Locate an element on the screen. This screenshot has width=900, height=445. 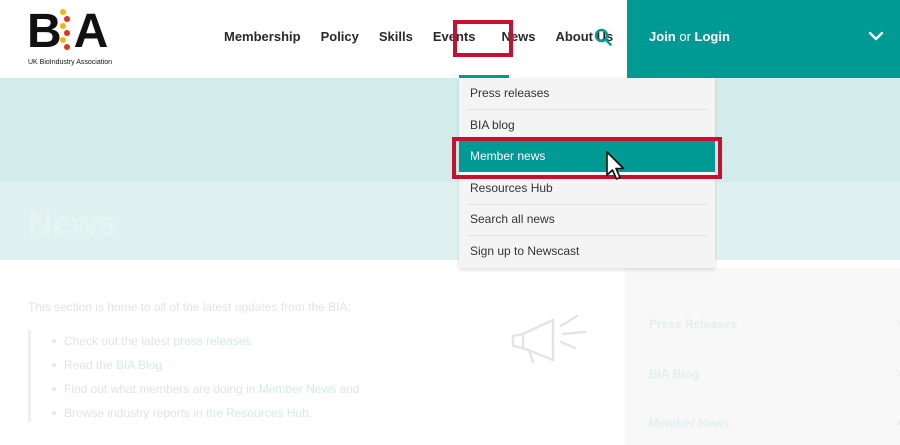
login-label: Login is located at coordinates (712, 36).